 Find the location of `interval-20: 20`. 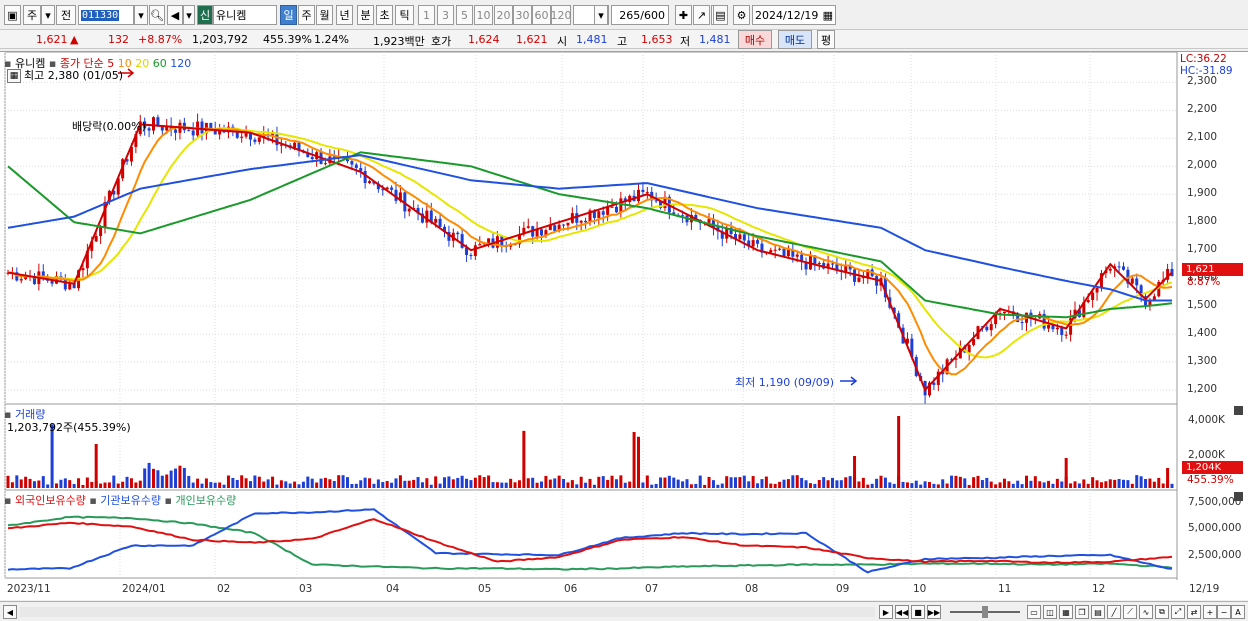

interval-20: 20 is located at coordinates (503, 15).